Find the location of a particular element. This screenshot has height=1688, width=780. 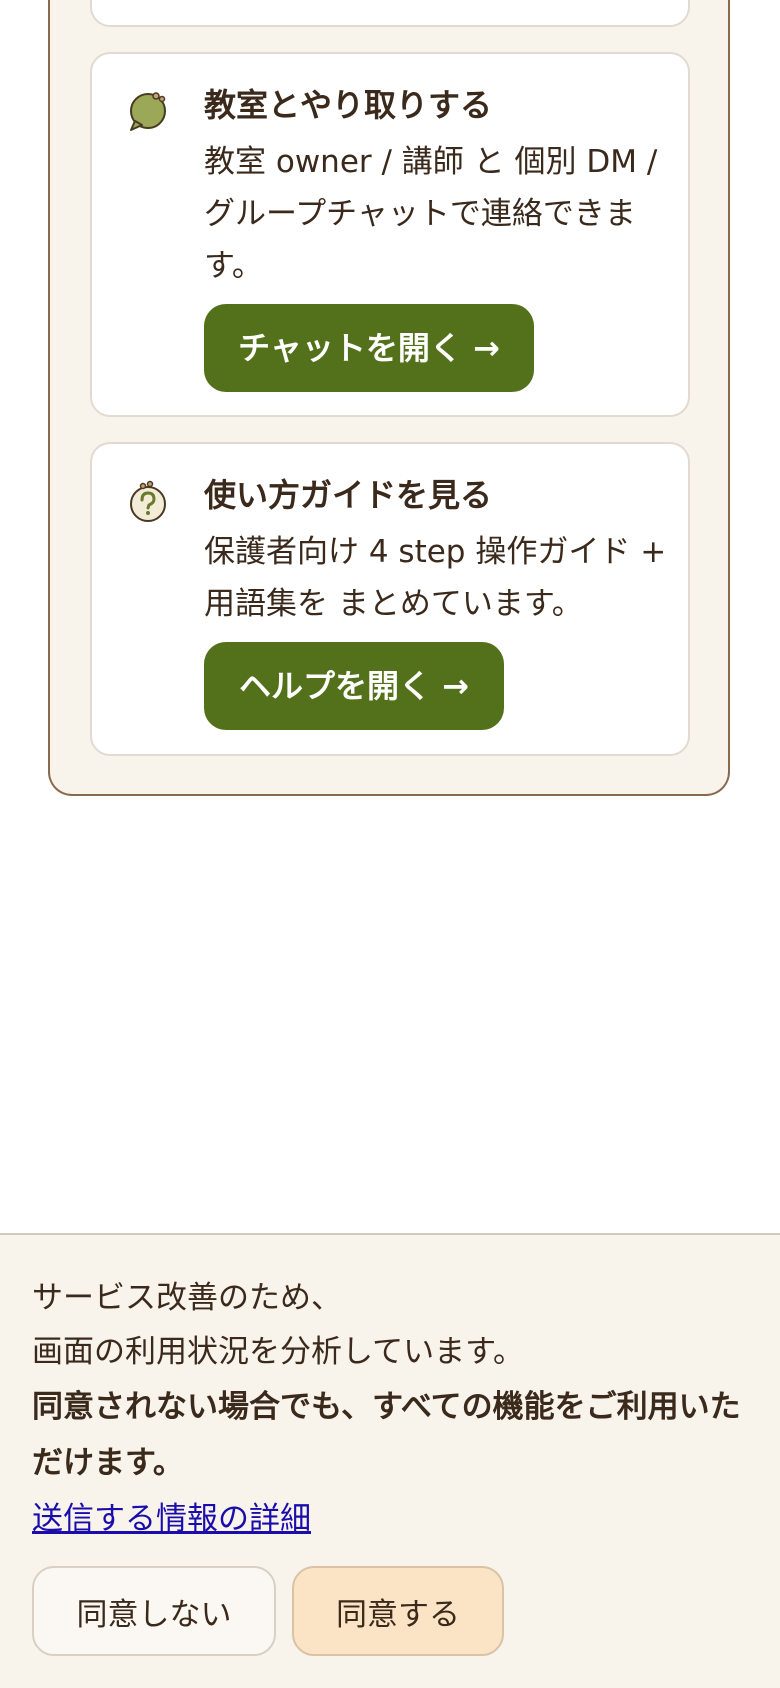

chat-card-title: 教室とやり取りする is located at coordinates (348, 105).